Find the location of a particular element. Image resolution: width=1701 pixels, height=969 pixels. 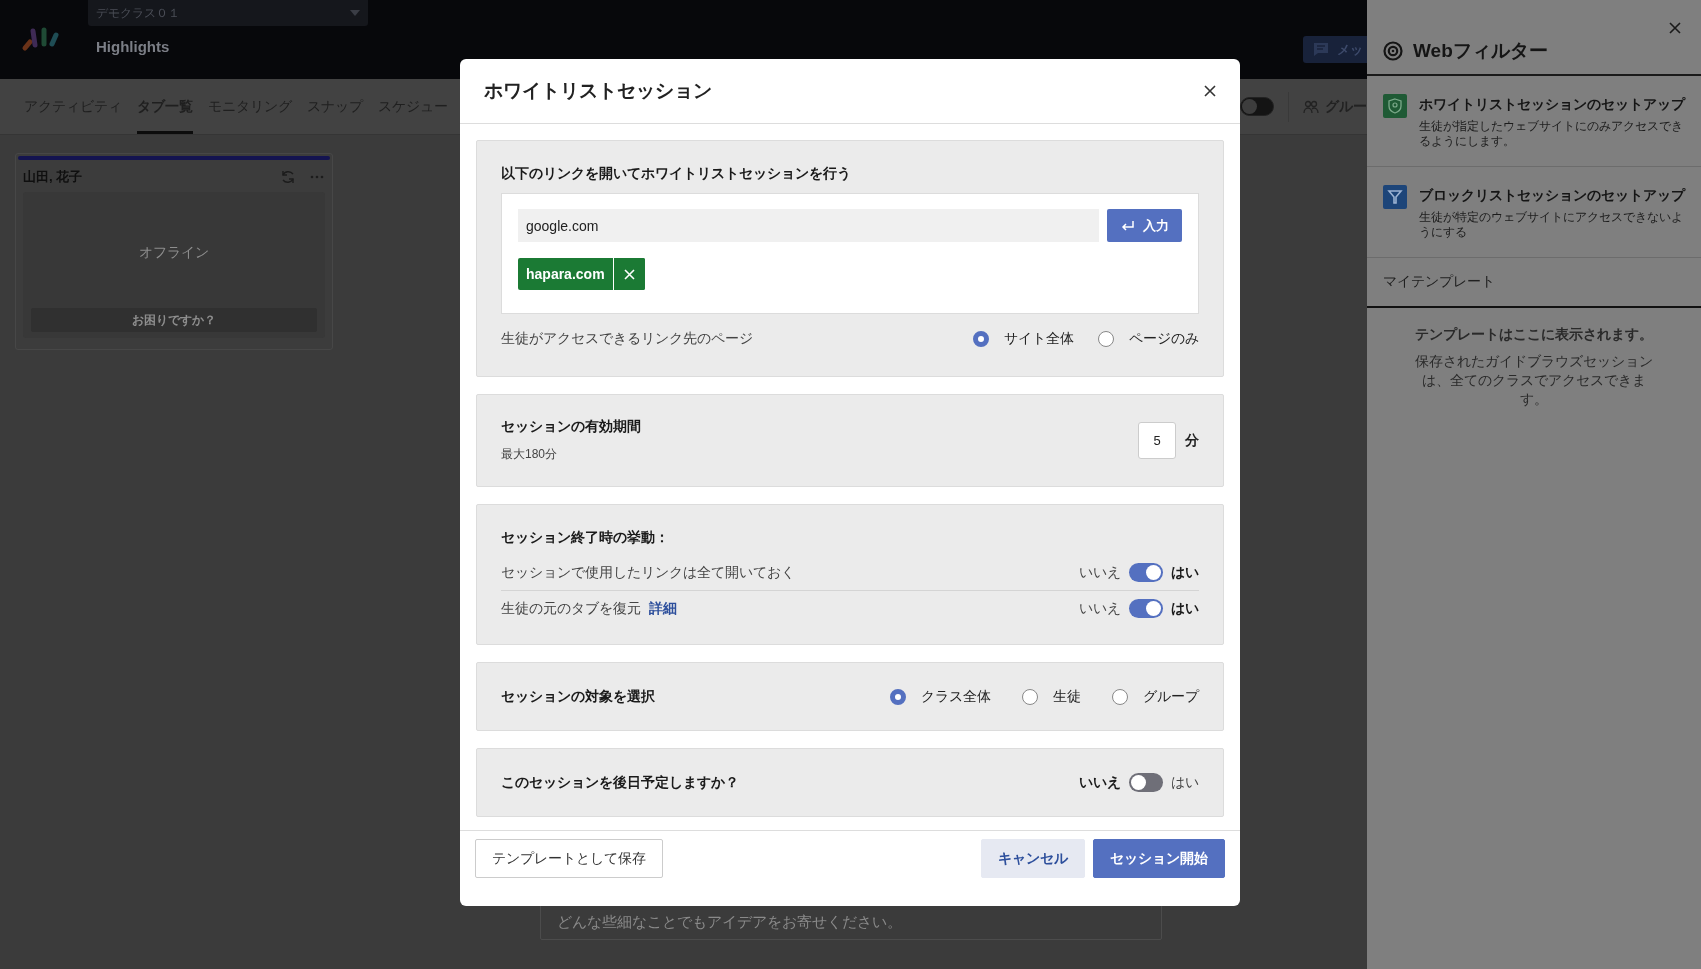

start-session-button: セッション開始 is located at coordinates (1159, 858).